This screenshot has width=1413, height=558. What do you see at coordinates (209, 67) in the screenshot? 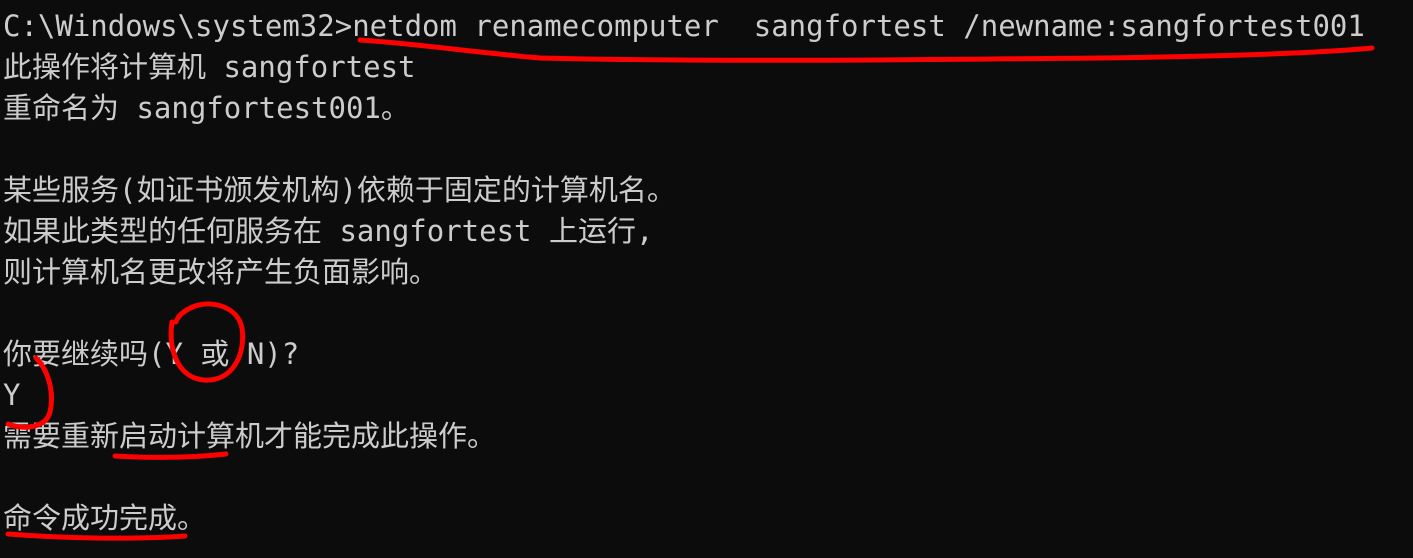
I see `output-line-rename-1: 此操作将计算机 sangfortest` at bounding box center [209, 67].